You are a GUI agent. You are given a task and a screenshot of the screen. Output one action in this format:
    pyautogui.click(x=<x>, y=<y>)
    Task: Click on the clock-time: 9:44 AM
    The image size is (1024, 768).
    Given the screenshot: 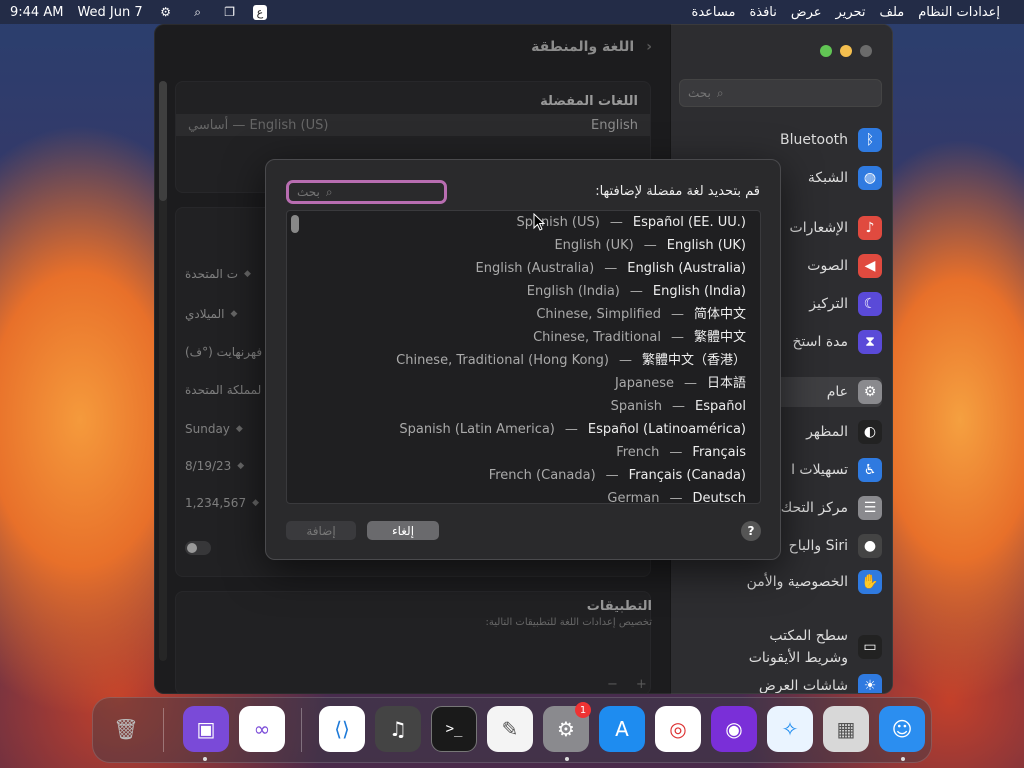 What is the action you would take?
    pyautogui.click(x=37, y=12)
    